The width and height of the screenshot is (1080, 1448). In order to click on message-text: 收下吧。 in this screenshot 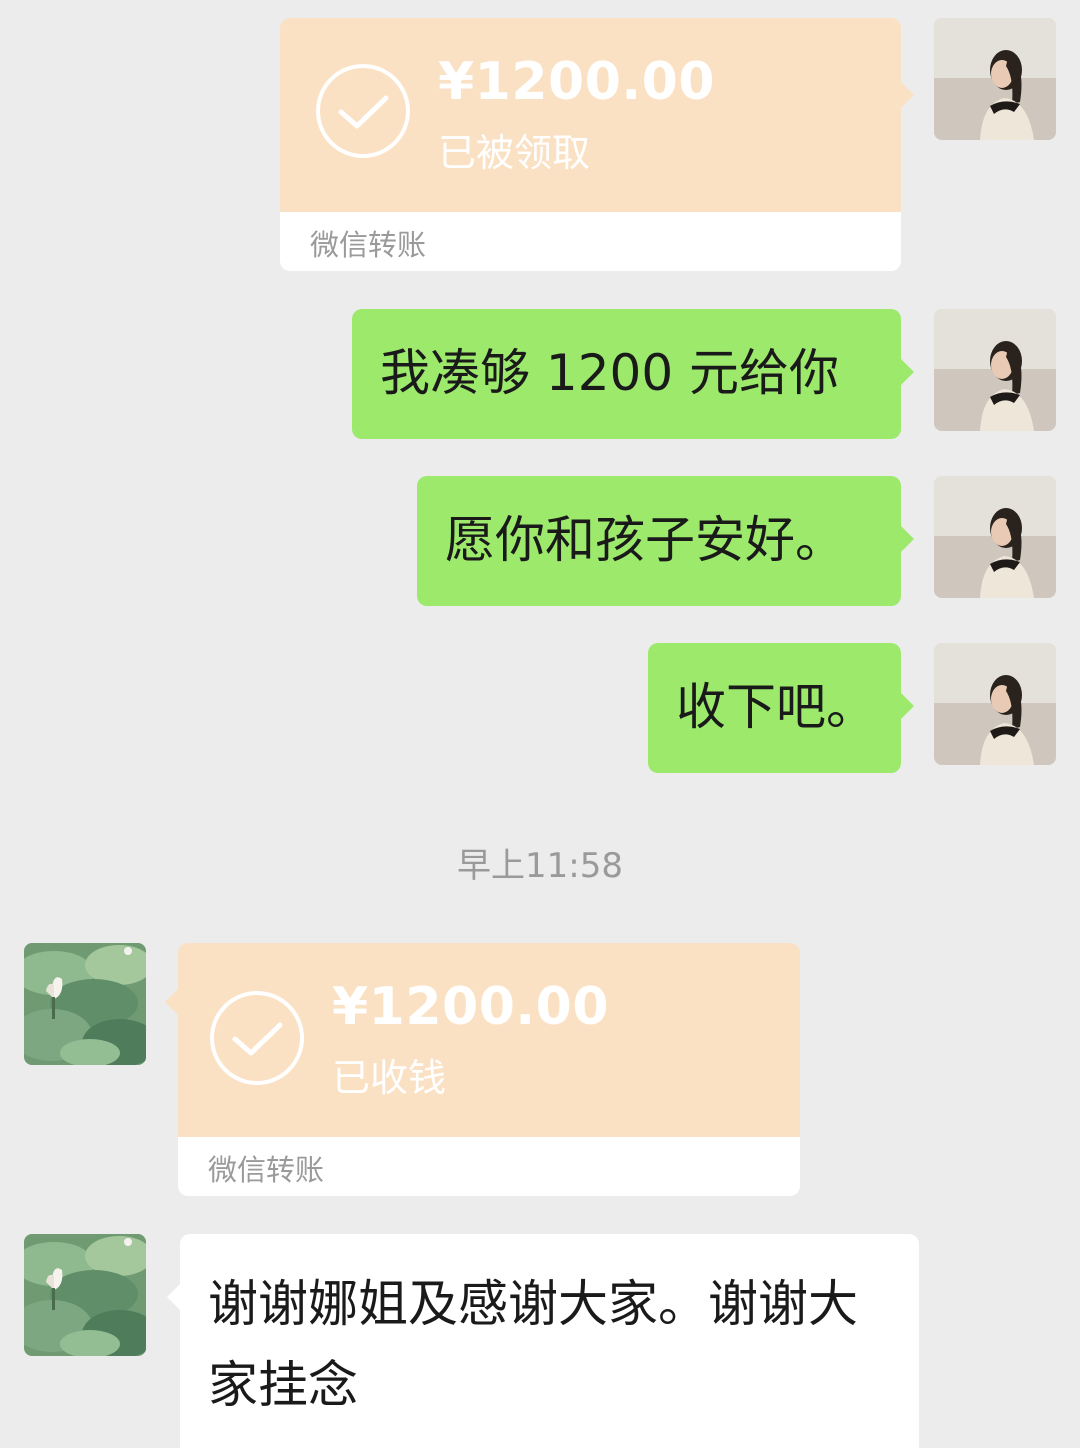, I will do `click(776, 707)`.